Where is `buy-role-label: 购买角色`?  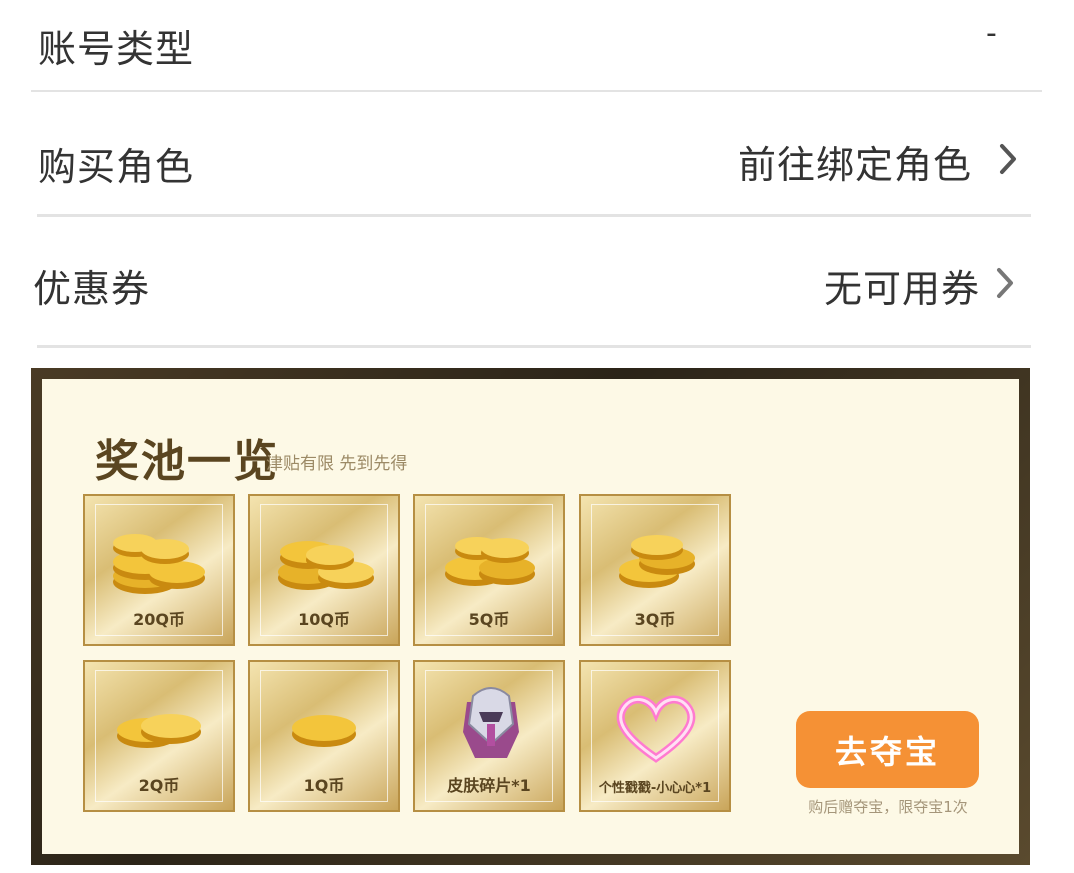
buy-role-label: 购买角色 is located at coordinates (116, 167).